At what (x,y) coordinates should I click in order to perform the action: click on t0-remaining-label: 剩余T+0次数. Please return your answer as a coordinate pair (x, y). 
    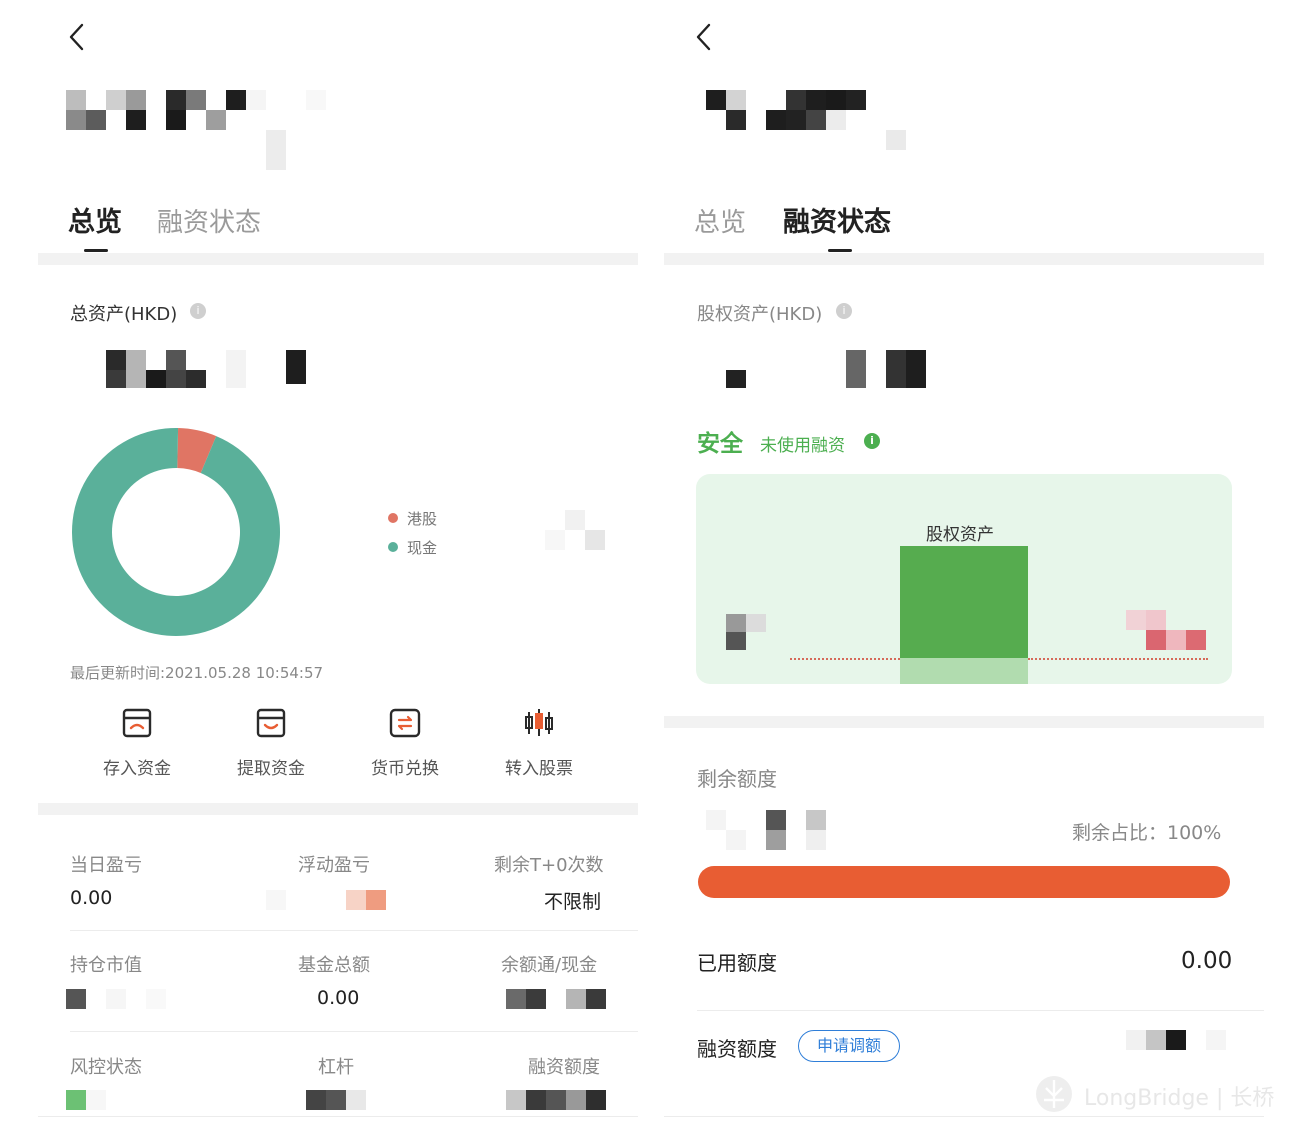
    Looking at the image, I should click on (549, 865).